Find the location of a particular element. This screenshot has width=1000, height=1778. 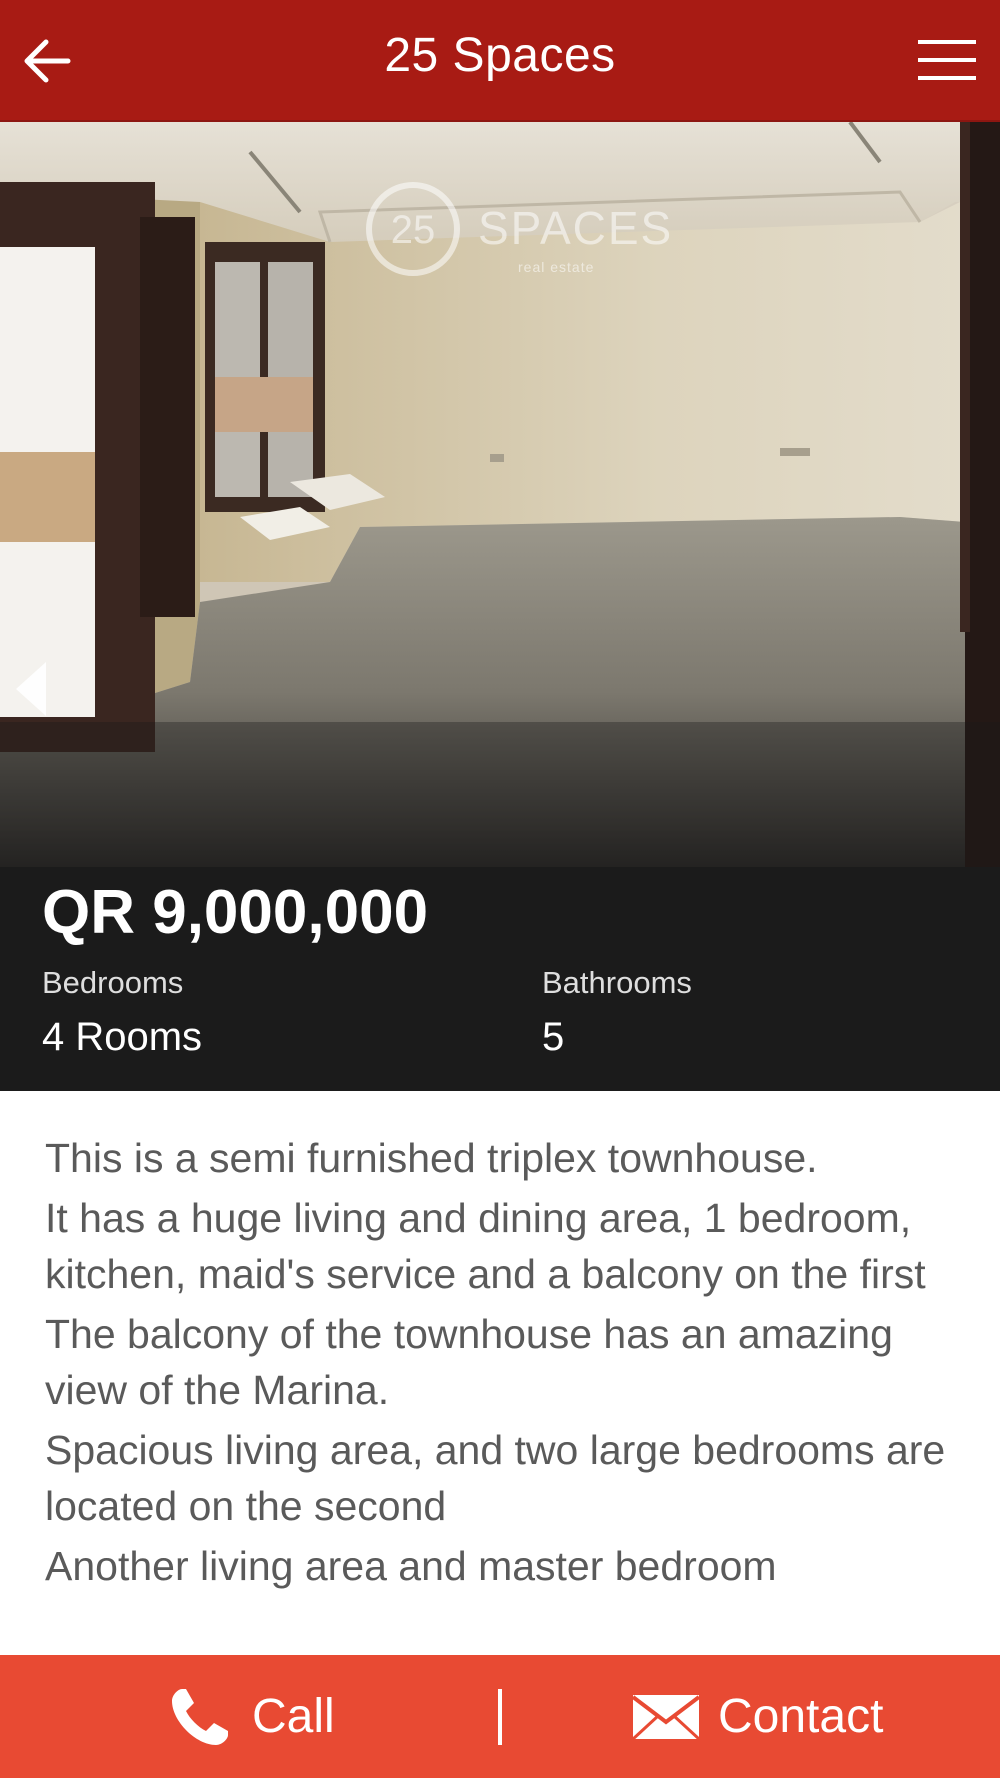

watermark-tagline: real estate is located at coordinates (556, 267).